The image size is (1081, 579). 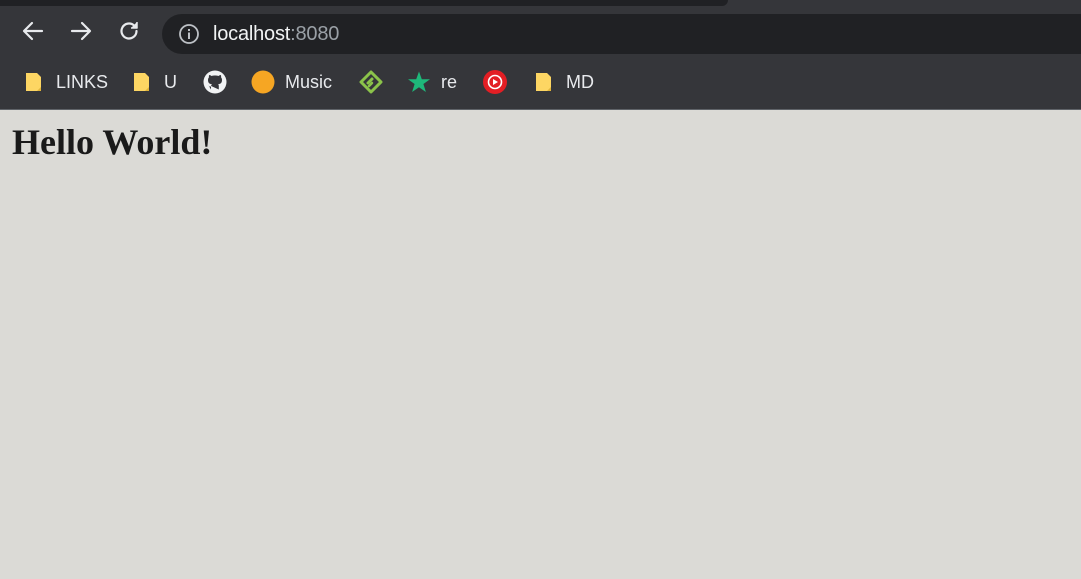 What do you see at coordinates (580, 81) in the screenshot?
I see `bookmark-label: MD` at bounding box center [580, 81].